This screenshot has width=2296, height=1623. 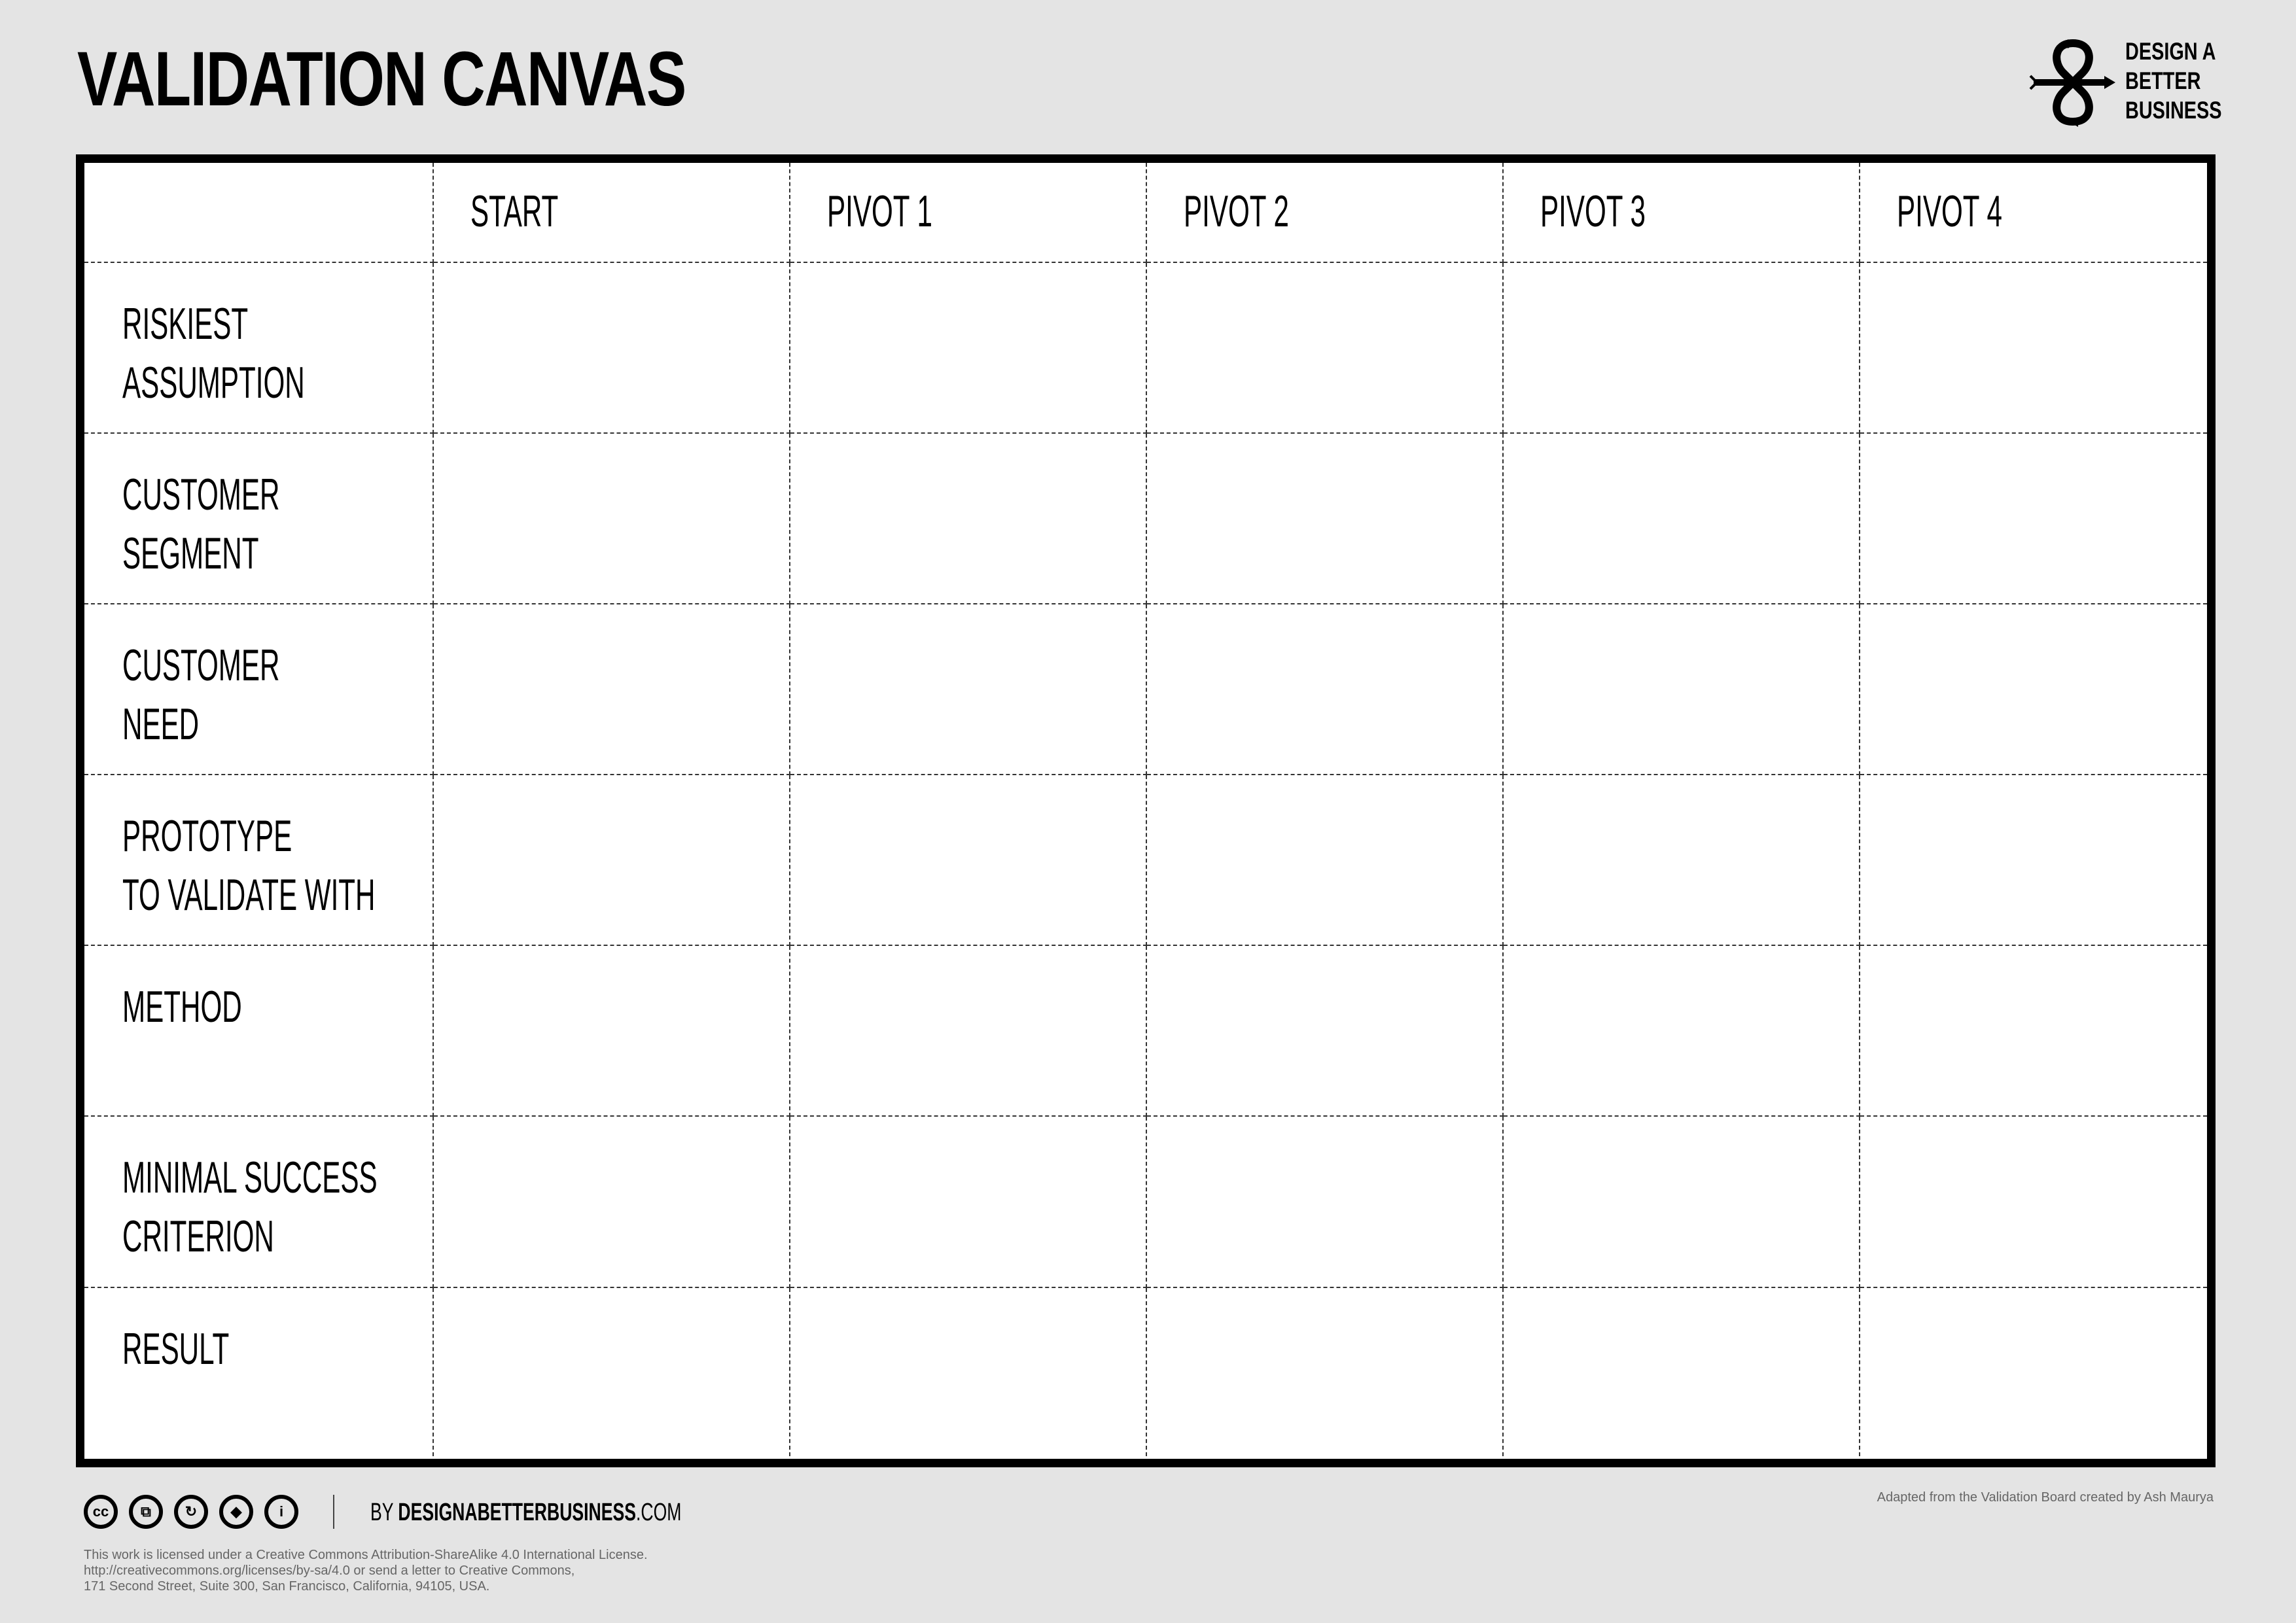 I want to click on license-icons: cc ⧉ ↻ ◆ i, so click(x=191, y=1512).